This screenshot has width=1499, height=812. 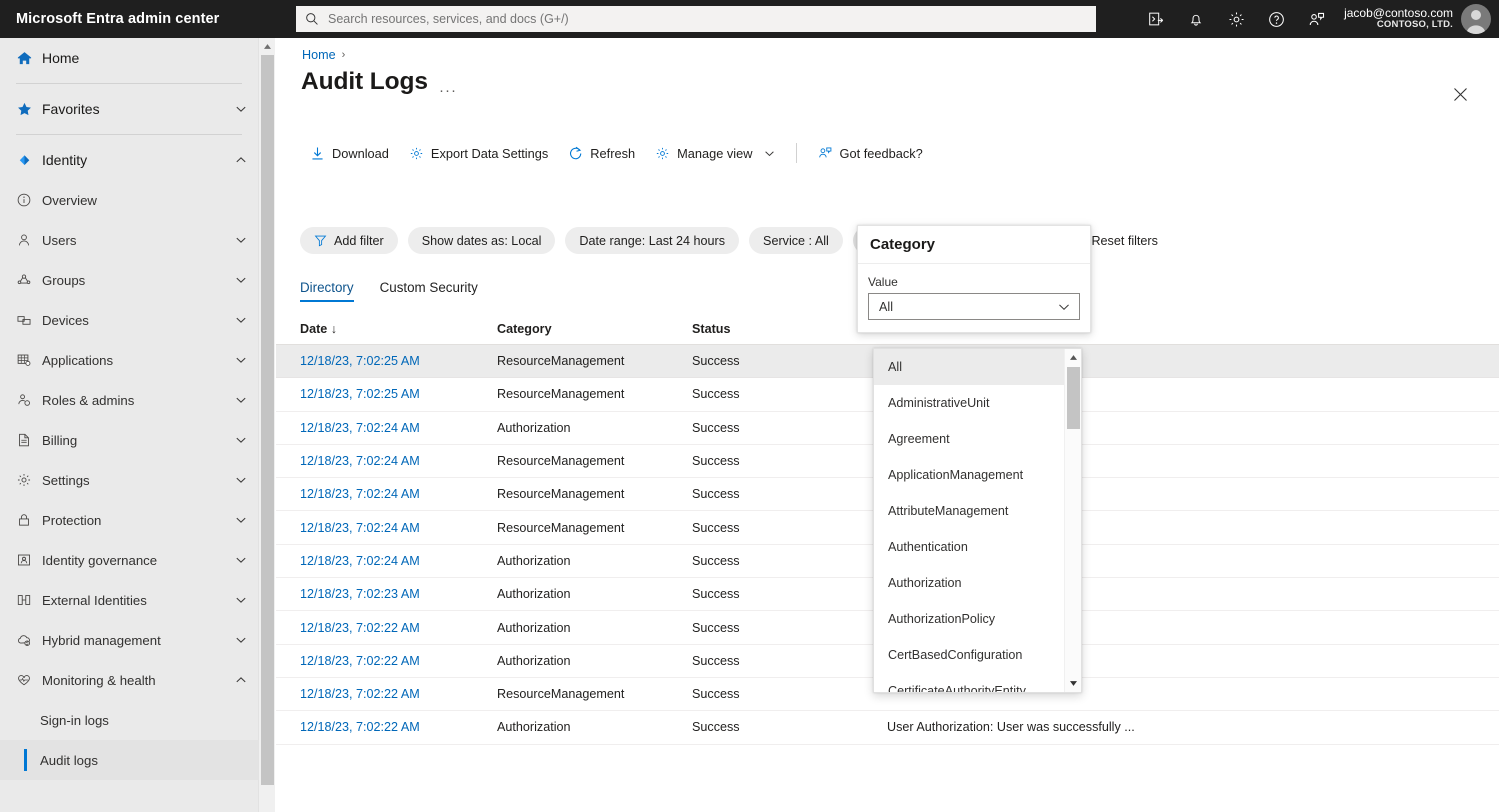 What do you see at coordinates (29, 58) in the screenshot?
I see `home-icon` at bounding box center [29, 58].